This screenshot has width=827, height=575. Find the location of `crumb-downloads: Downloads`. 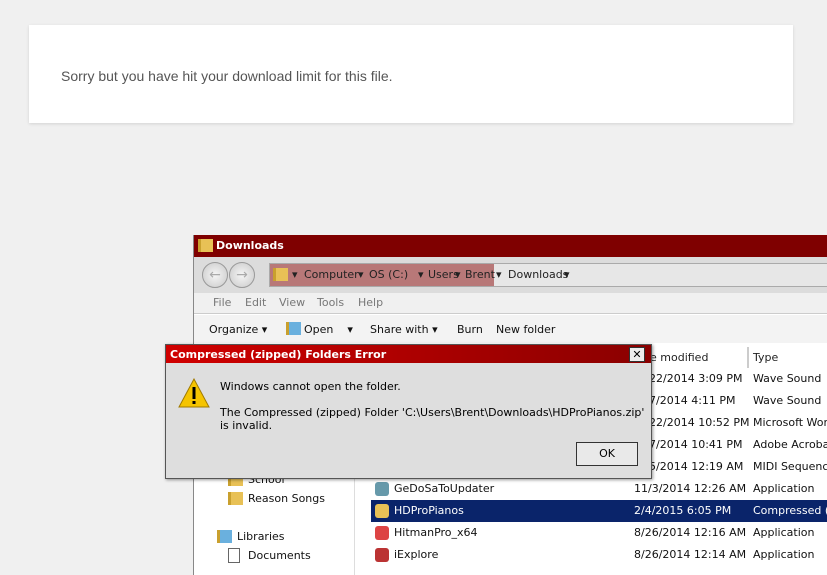

crumb-downloads: Downloads is located at coordinates (538, 274).